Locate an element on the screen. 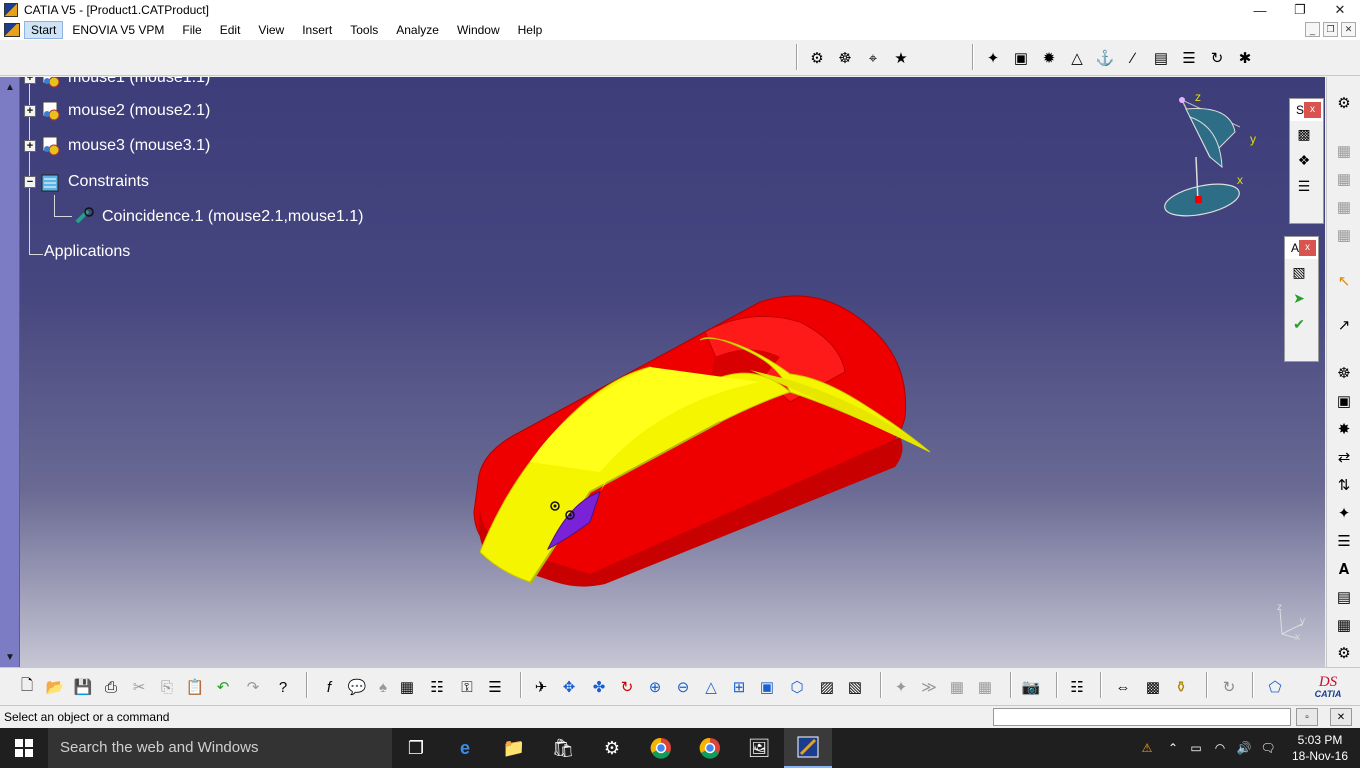 The width and height of the screenshot is (1360, 768). annotation-arrow-icon: ➤ is located at coordinates (1299, 298).